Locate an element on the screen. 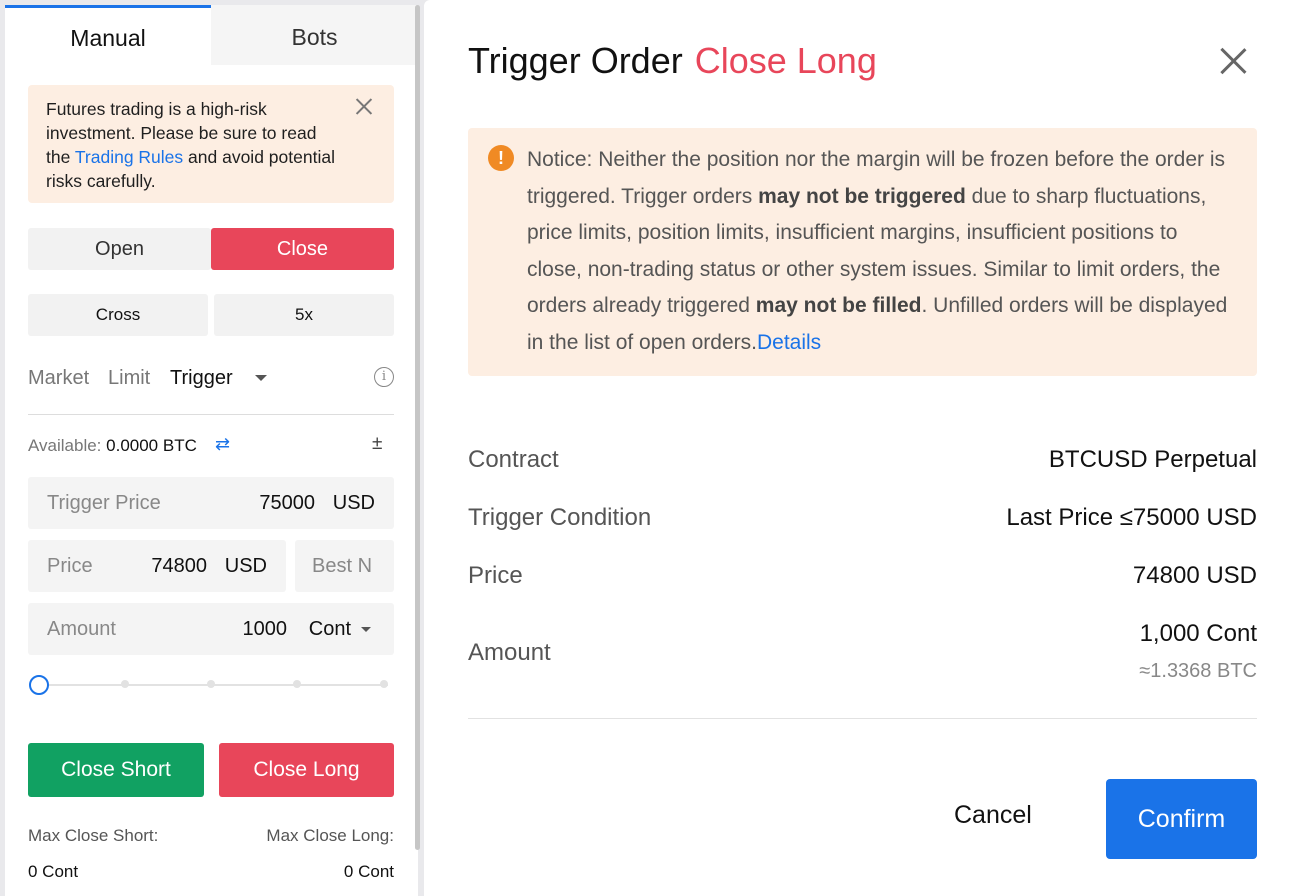 This screenshot has width=1301, height=896. modal-side: Close Long is located at coordinates (785, 60).